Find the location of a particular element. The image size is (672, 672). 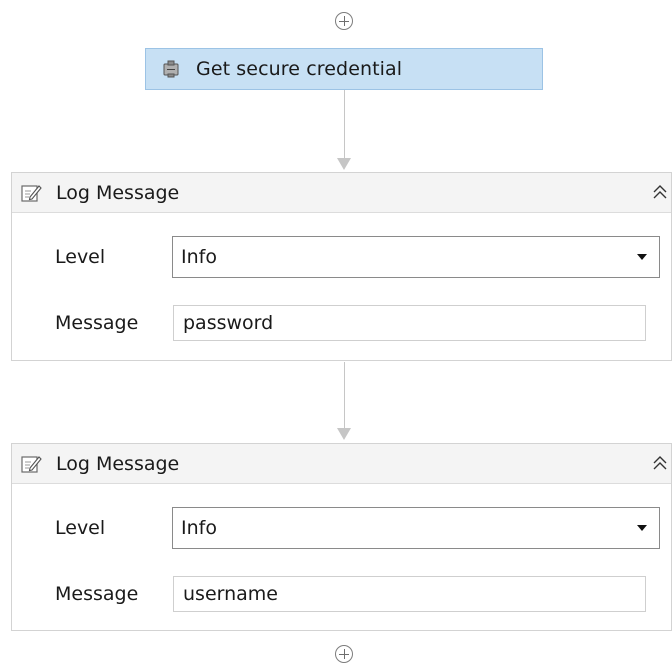

activity-label: Get secure credential is located at coordinates (299, 69).